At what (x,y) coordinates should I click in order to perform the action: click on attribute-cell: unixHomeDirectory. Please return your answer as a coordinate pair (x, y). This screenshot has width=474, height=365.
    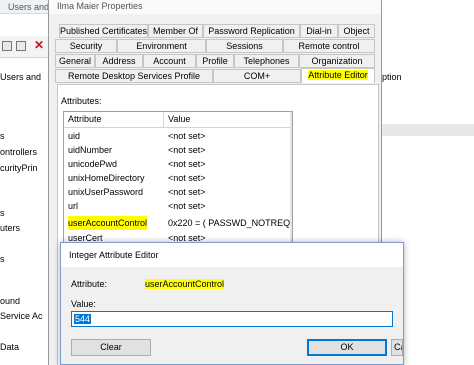
    Looking at the image, I should click on (106, 178).